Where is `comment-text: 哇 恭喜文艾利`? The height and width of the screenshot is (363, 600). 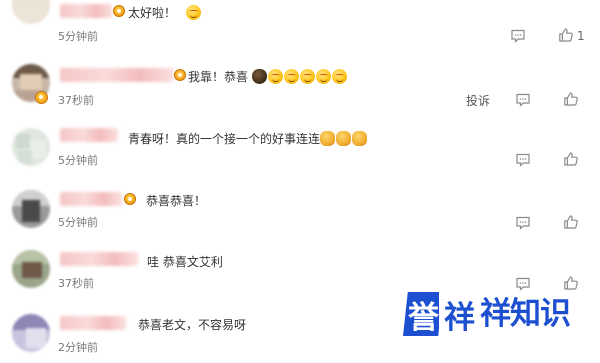 comment-text: 哇 恭喜文艾利 is located at coordinates (185, 261).